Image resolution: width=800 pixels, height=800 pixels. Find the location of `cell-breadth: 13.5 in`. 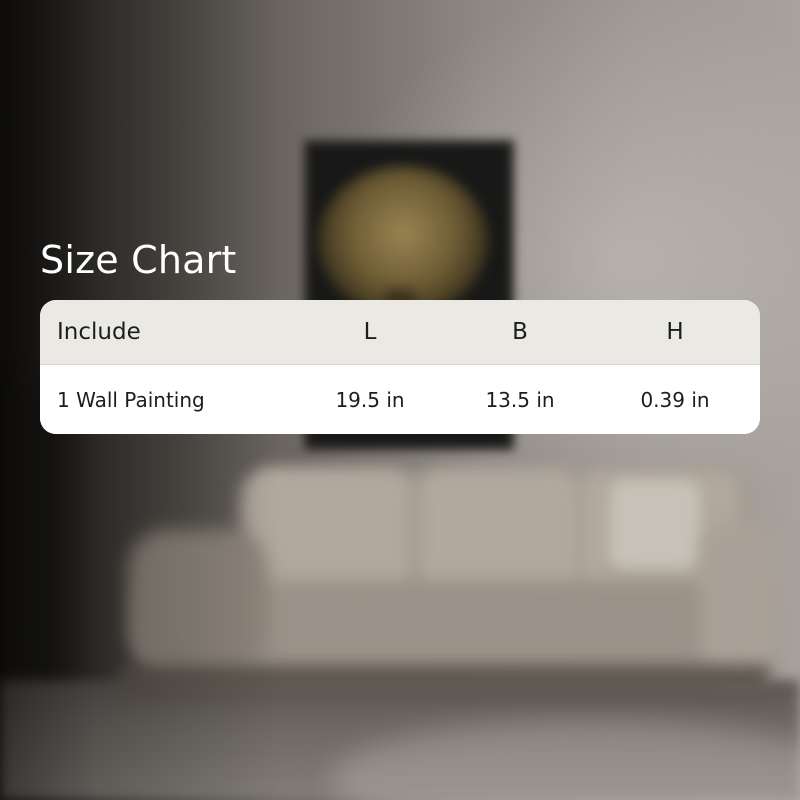

cell-breadth: 13.5 in is located at coordinates (520, 399).